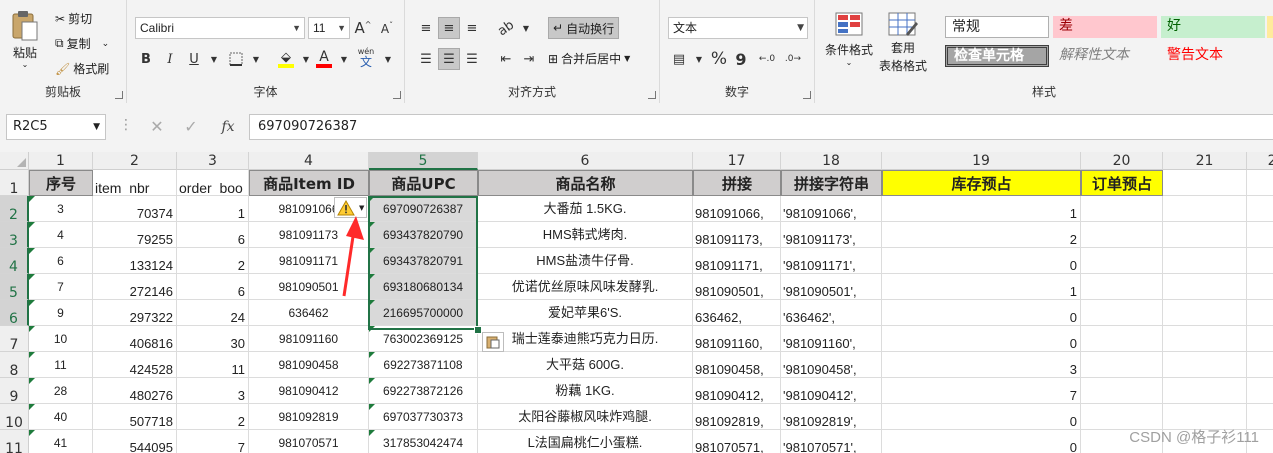 Image resolution: width=1273 pixels, height=453 pixels. I want to click on row-header-11: 11, so click(14, 441).